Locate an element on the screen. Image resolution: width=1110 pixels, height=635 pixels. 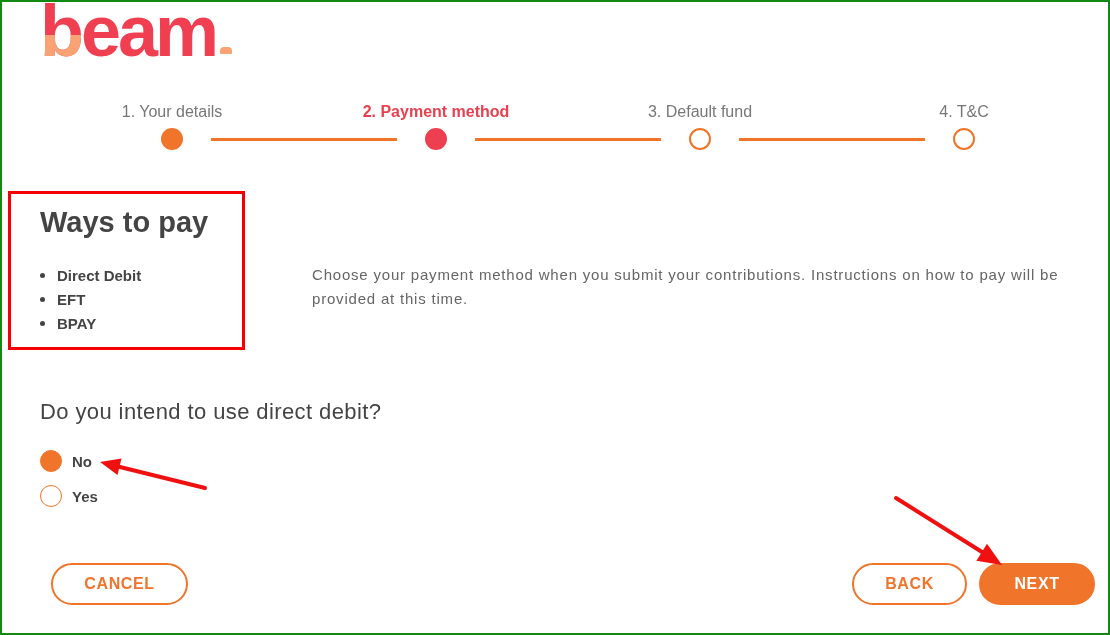
list-item: Direct Debit is located at coordinates (99, 275).